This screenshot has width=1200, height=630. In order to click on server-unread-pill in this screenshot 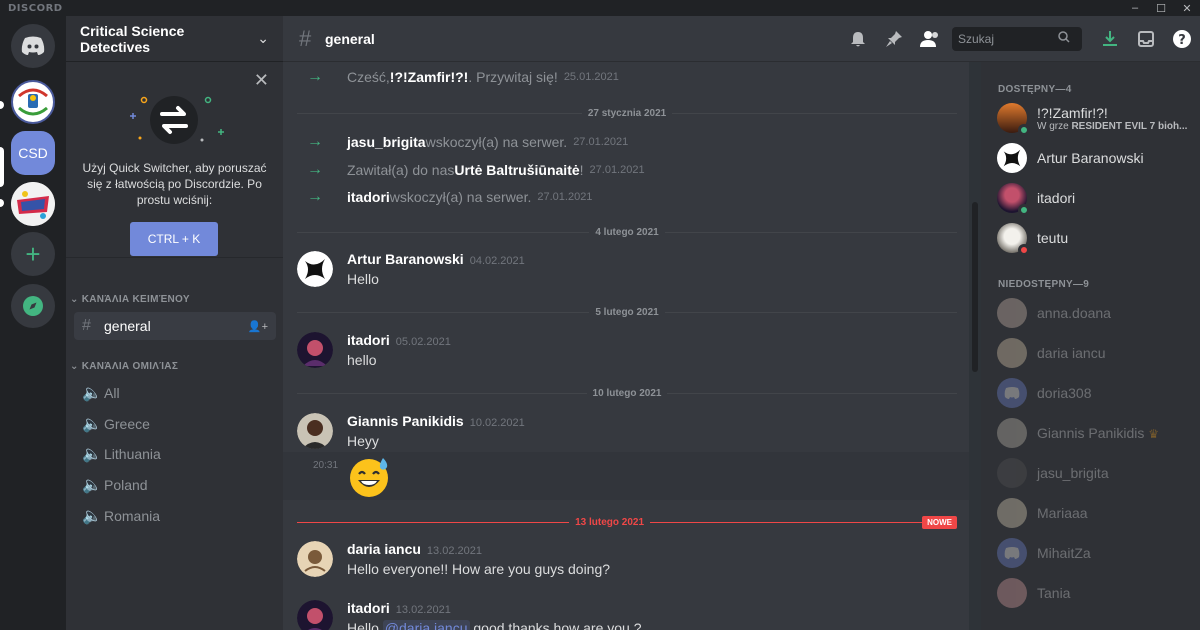, I will do `click(2, 105)`.